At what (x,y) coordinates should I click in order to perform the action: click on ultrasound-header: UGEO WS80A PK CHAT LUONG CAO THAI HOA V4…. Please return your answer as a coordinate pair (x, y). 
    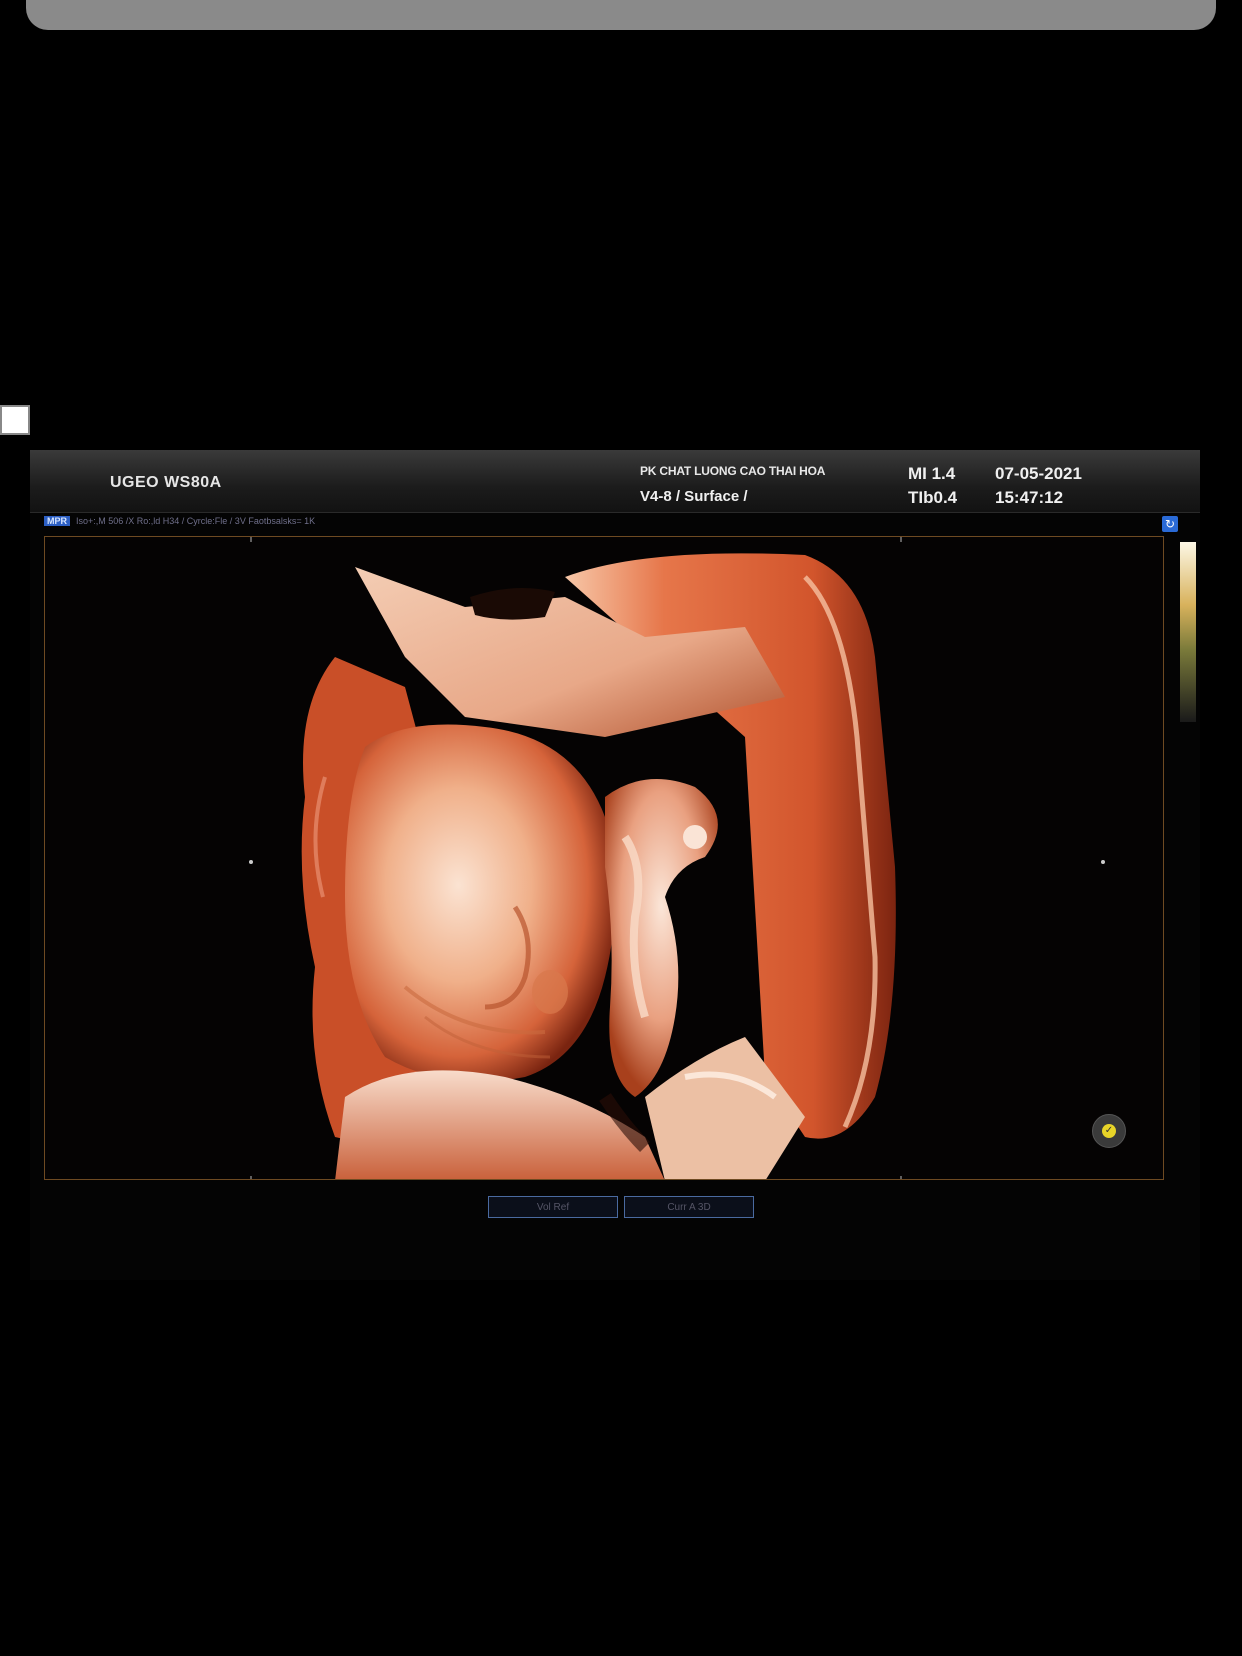
    Looking at the image, I should click on (615, 481).